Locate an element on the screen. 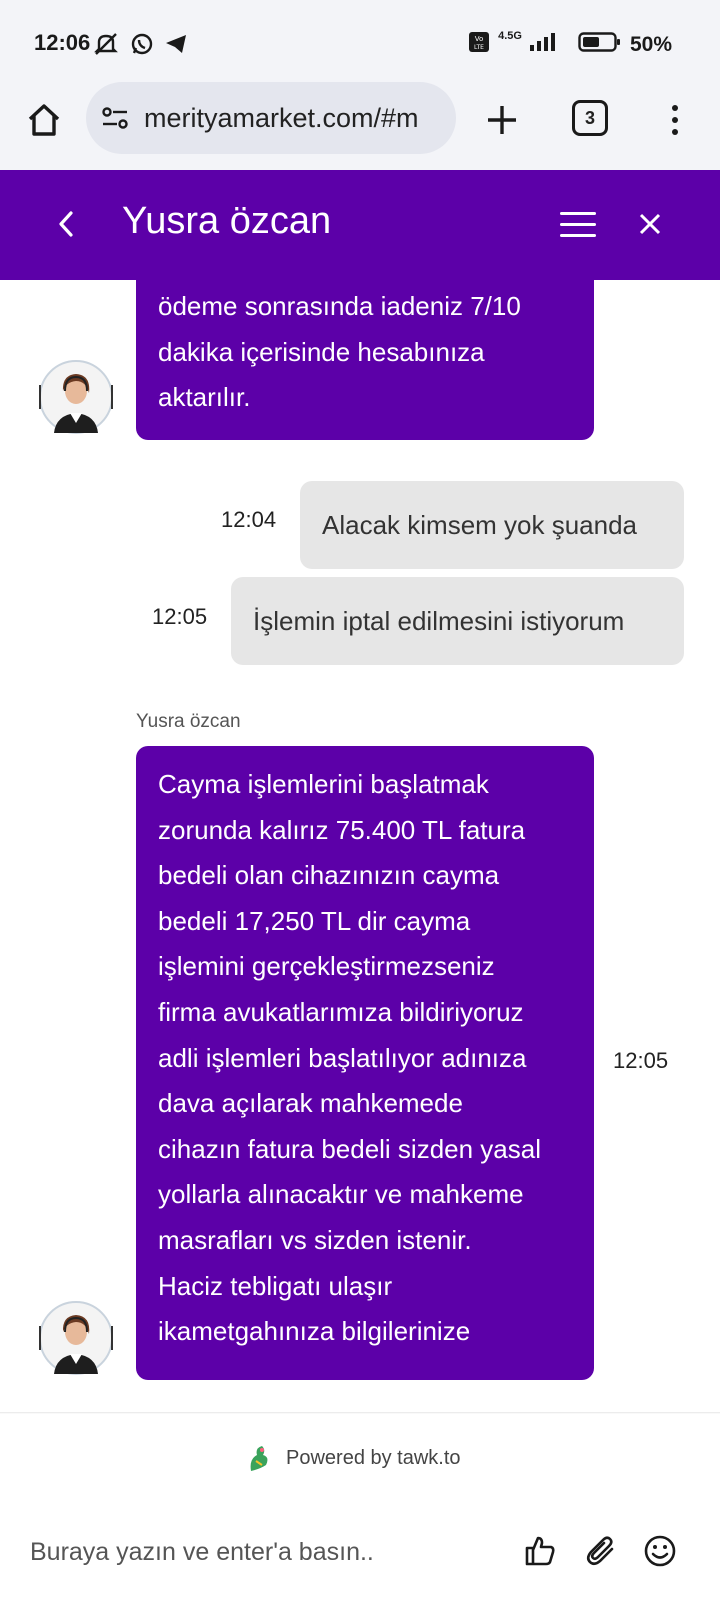  message-line: ikametgahınıza bilgilerinize is located at coordinates (314, 1331).